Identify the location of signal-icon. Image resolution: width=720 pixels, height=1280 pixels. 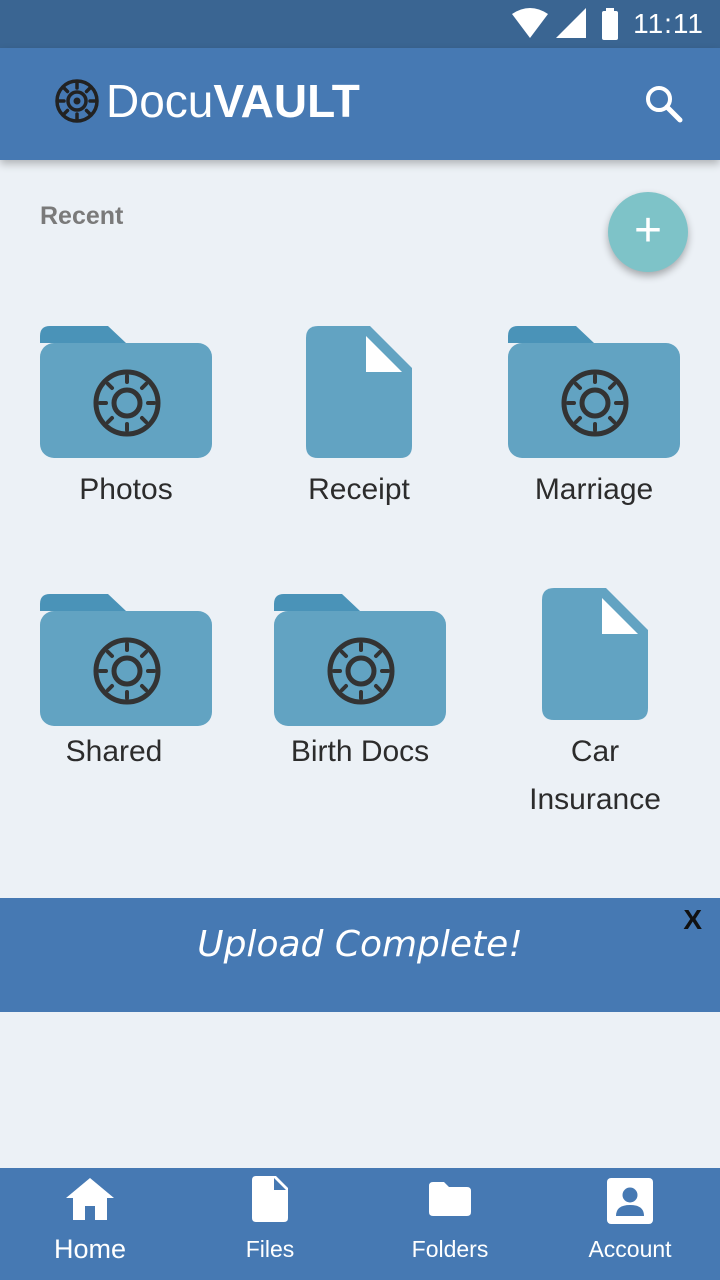
(571, 23).